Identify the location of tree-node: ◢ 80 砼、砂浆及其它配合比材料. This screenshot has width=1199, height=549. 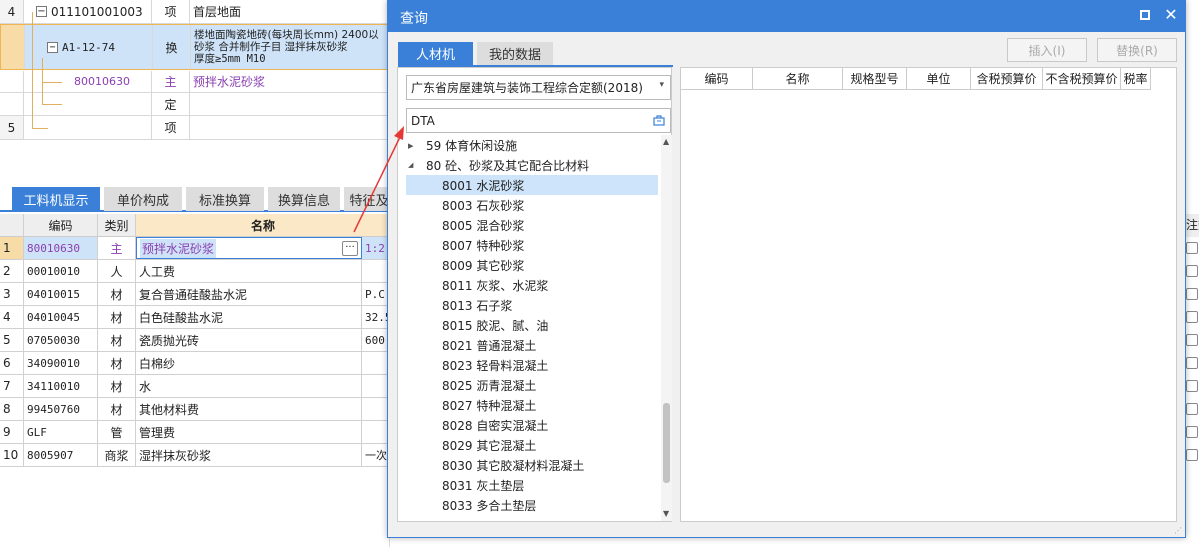
(532, 165).